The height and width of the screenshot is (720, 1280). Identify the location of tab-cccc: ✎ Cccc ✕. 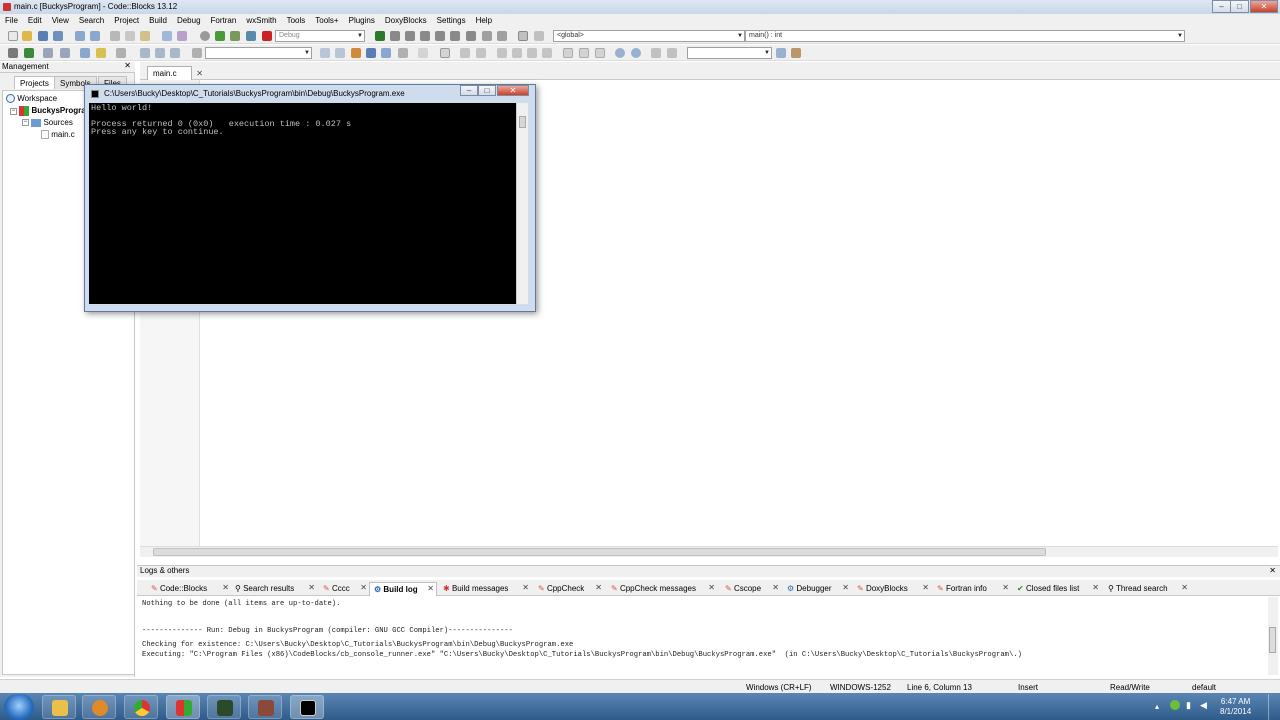
(344, 589).